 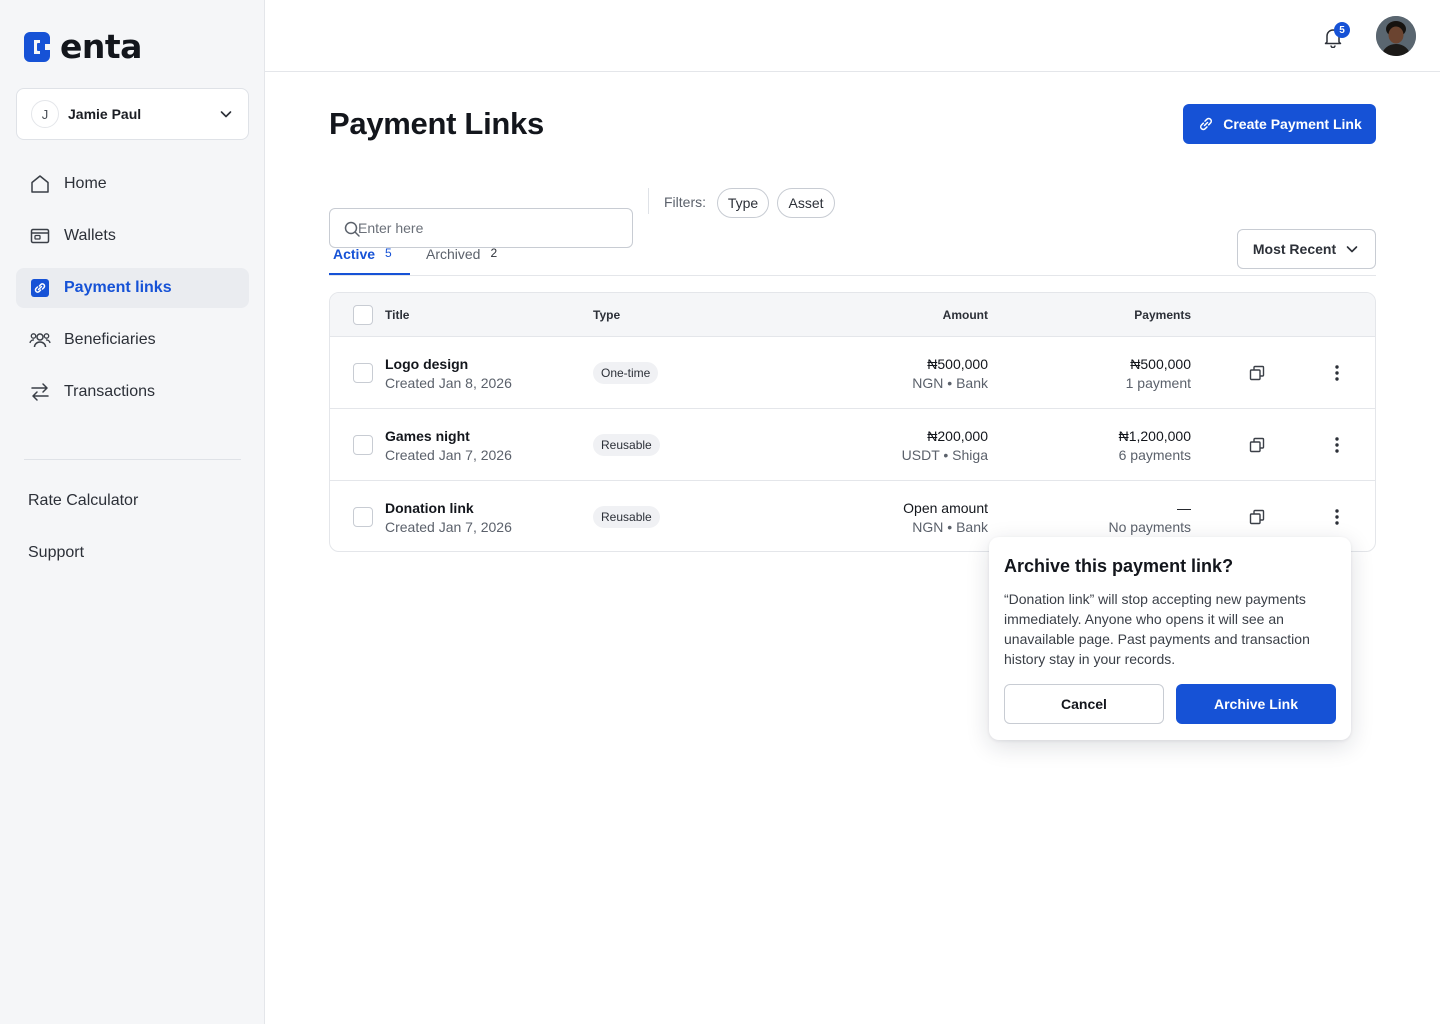 I want to click on sidebar-item-beneficiaries: Beneficiaries, so click(x=132, y=340).